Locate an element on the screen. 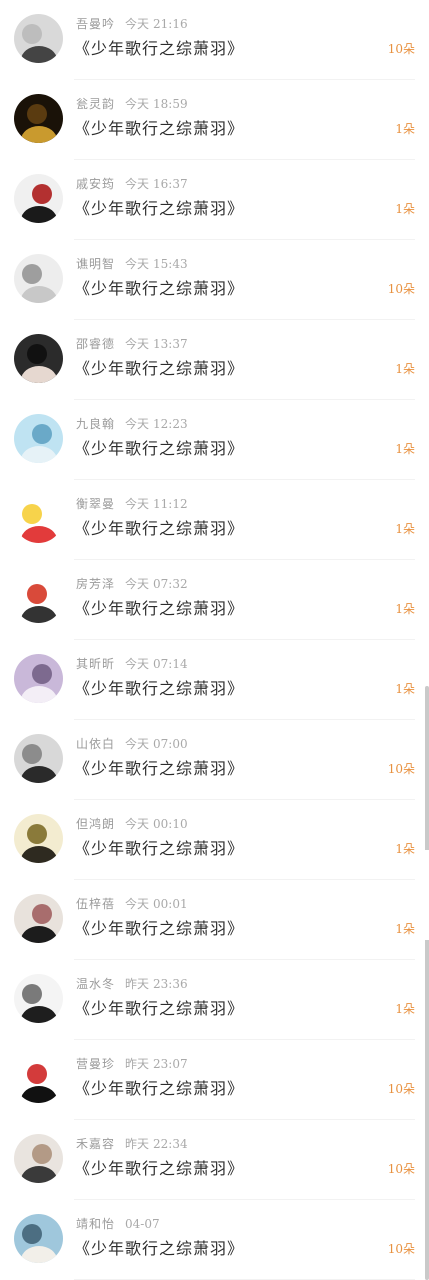  list-item-11: 但鸿朗 今天 00:10 《少年歌行之综萧羽》 1朵 is located at coordinates (214, 840).